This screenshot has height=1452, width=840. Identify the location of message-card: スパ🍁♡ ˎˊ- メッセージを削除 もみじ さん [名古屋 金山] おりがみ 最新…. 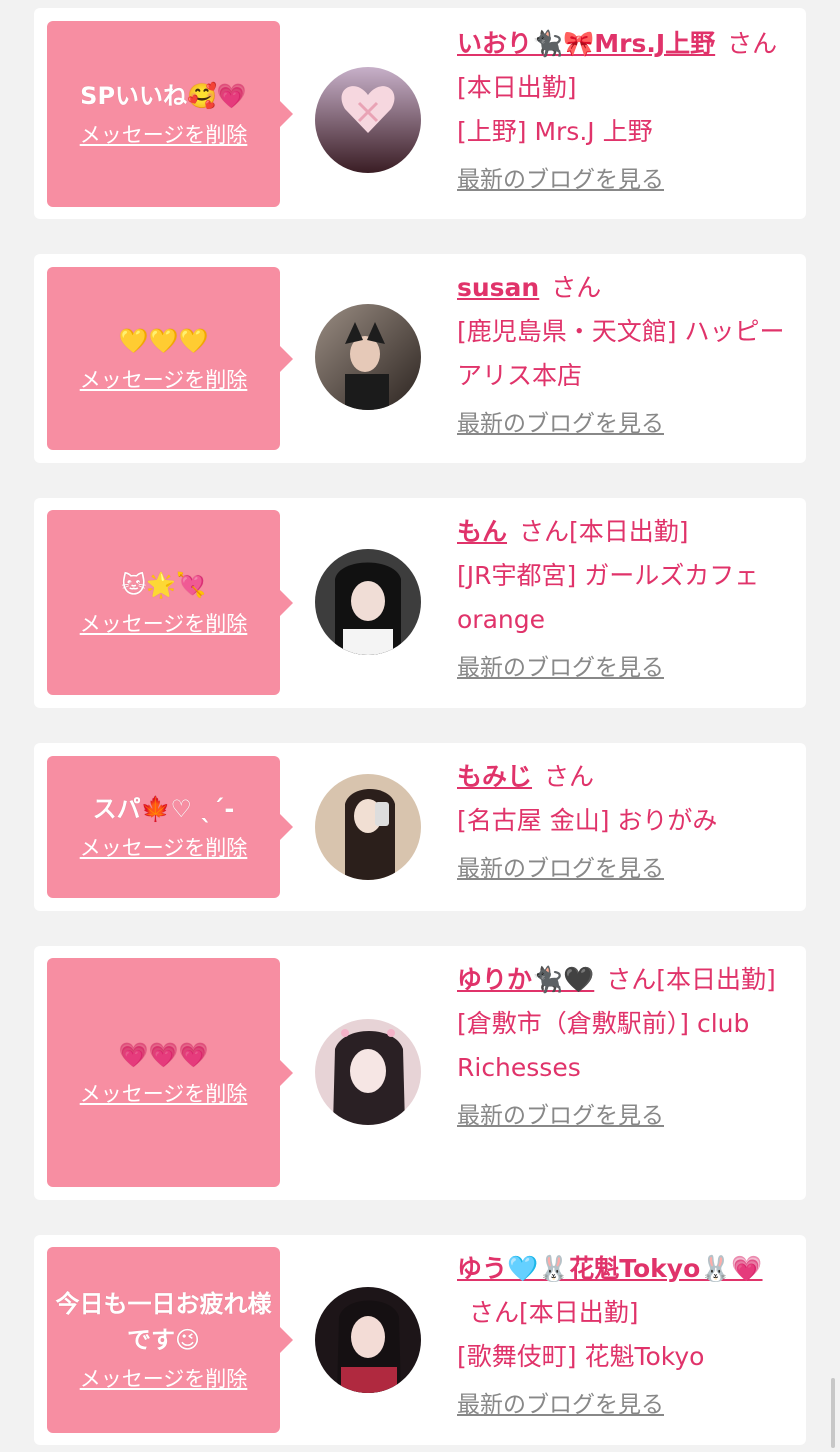
(420, 827).